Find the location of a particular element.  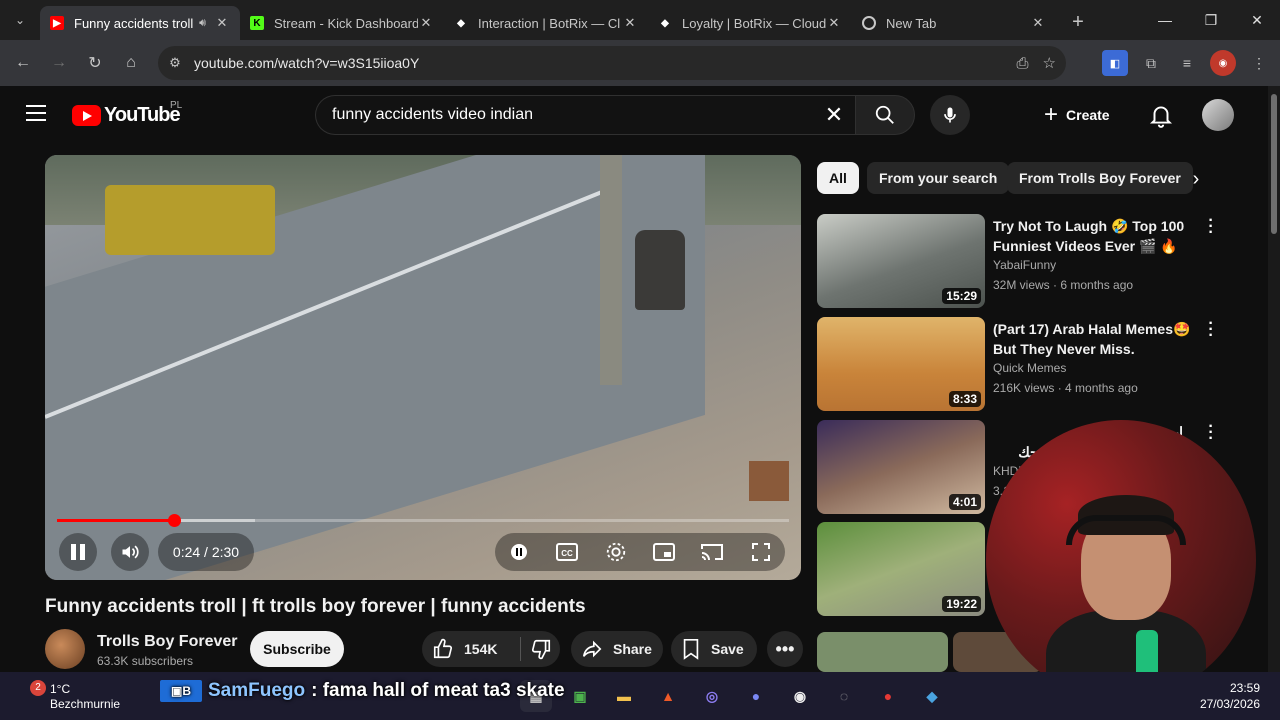

url-text: youtube.com/watch?v=w3S15iioa0Y is located at coordinates (306, 63).